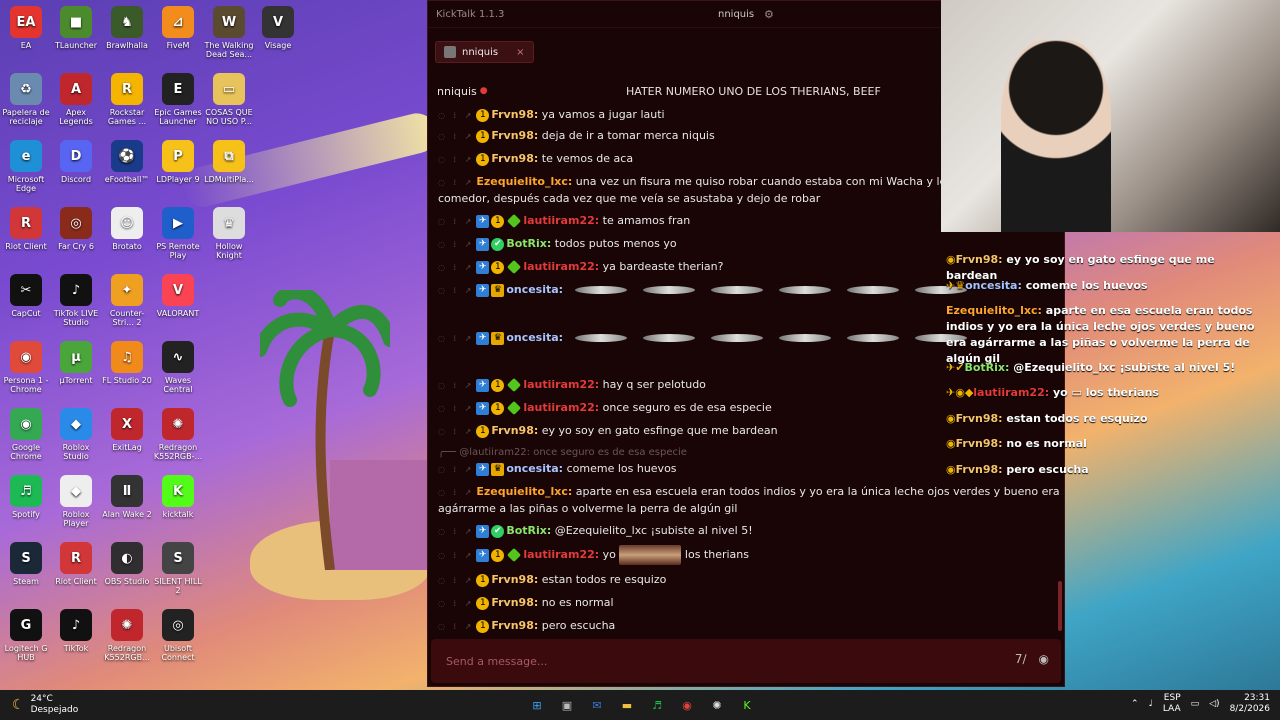 Image resolution: width=1280 pixels, height=720 pixels. Describe the element at coordinates (1021, 659) in the screenshot. I see `translate-icon: 7∕` at that location.